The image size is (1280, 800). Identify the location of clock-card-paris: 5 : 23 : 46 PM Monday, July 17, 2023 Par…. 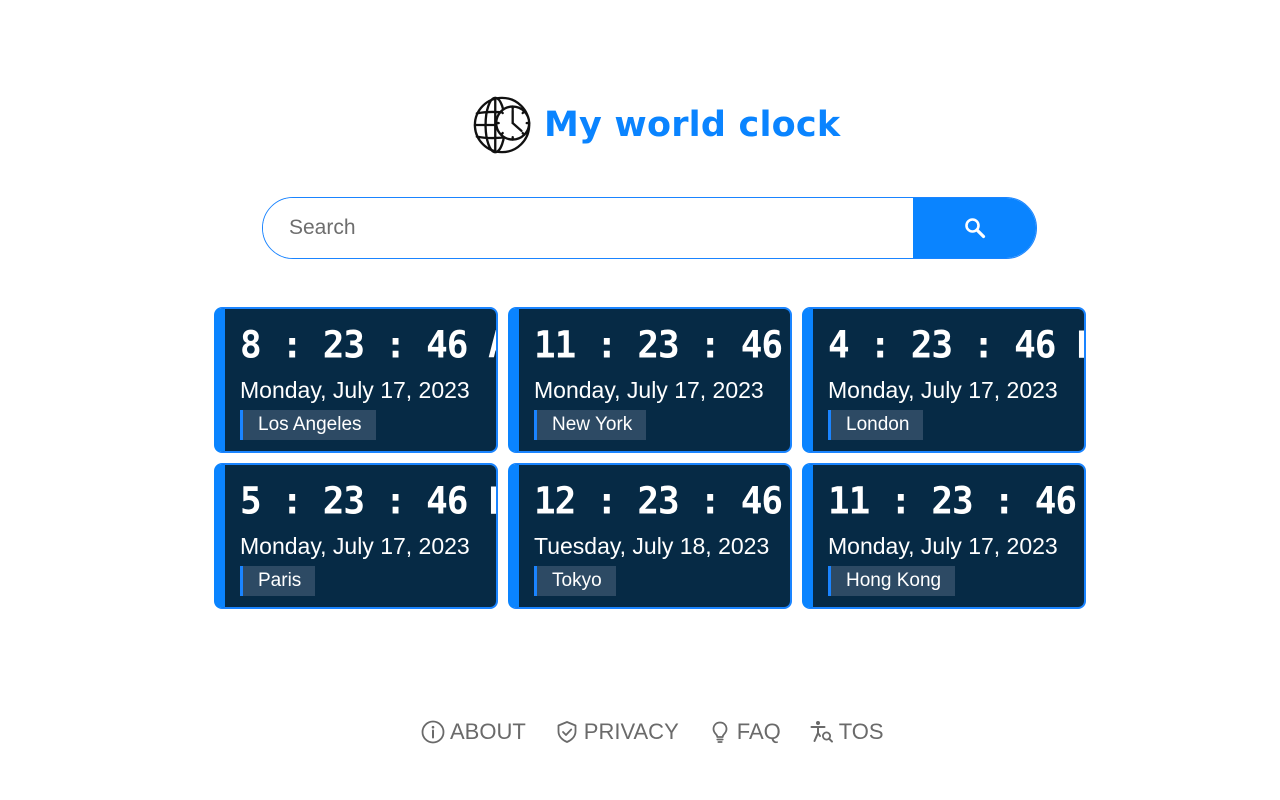
(356, 536).